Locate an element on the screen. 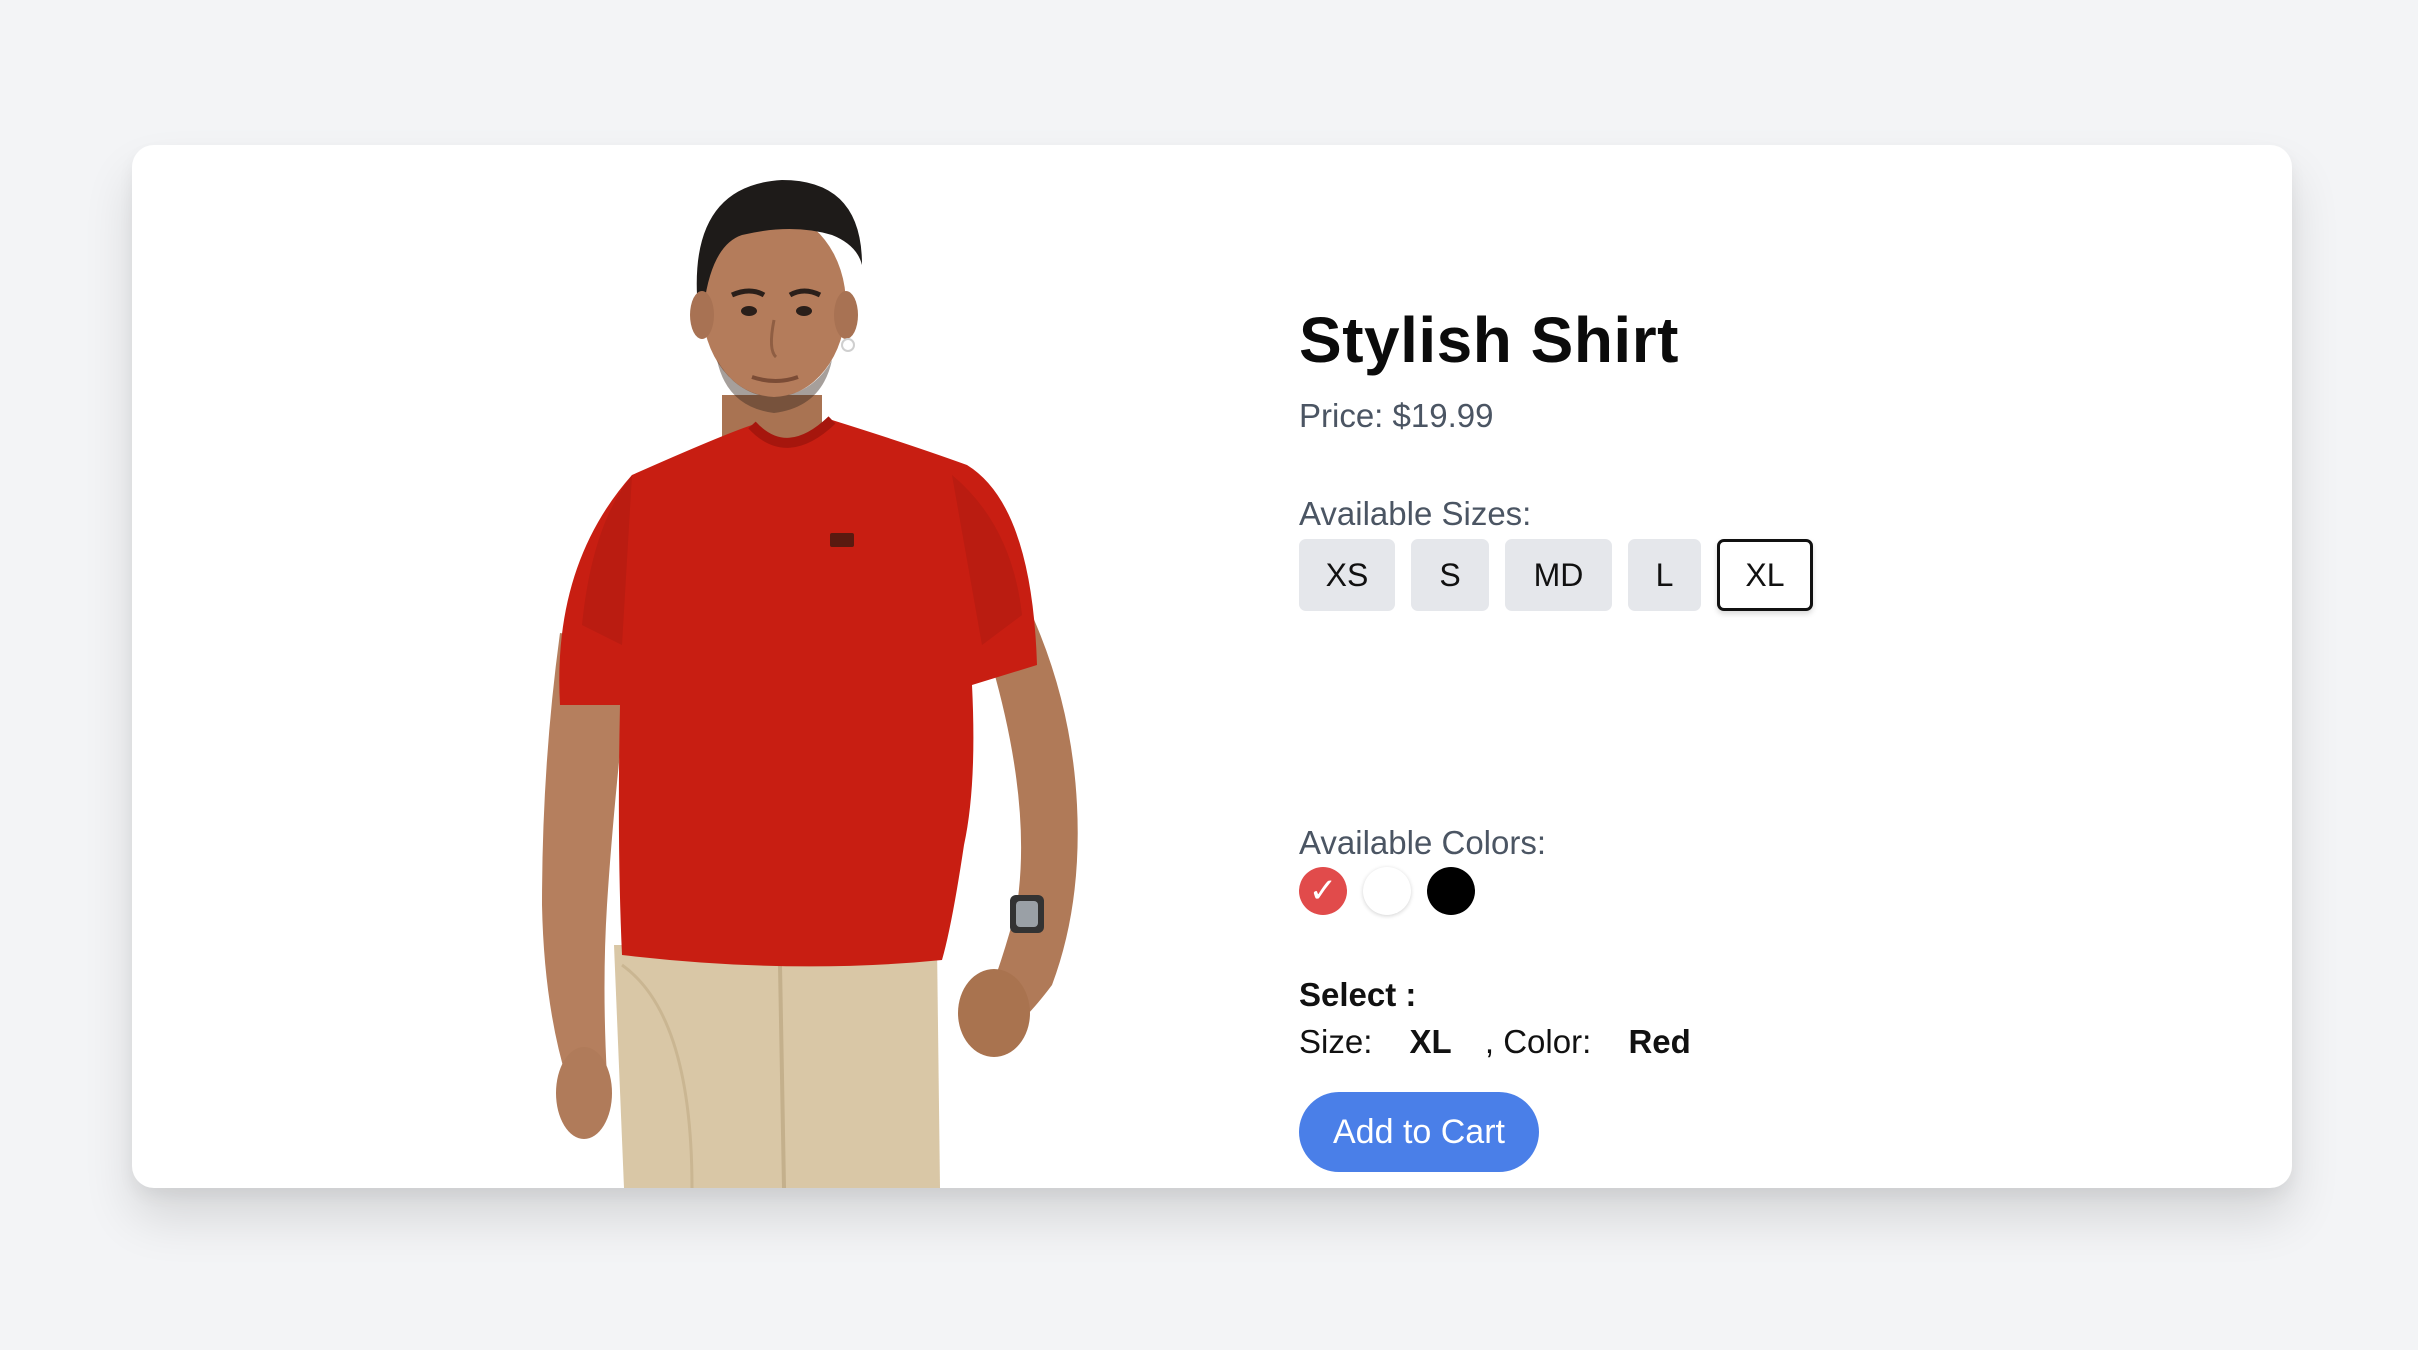 The image size is (2418, 1350). size-option-l: L is located at coordinates (1664, 575).